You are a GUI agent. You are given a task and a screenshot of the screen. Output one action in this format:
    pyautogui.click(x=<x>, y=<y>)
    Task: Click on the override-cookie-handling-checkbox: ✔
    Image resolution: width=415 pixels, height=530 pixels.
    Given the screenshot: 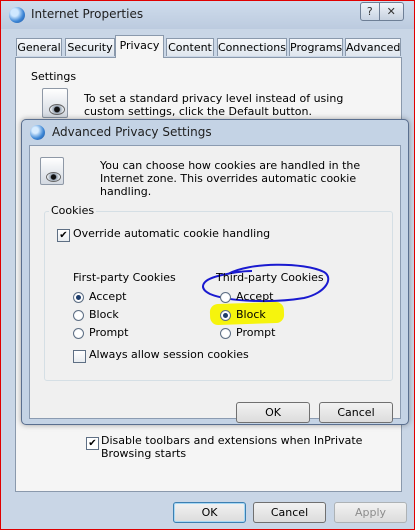 What is the action you would take?
    pyautogui.click(x=63, y=235)
    